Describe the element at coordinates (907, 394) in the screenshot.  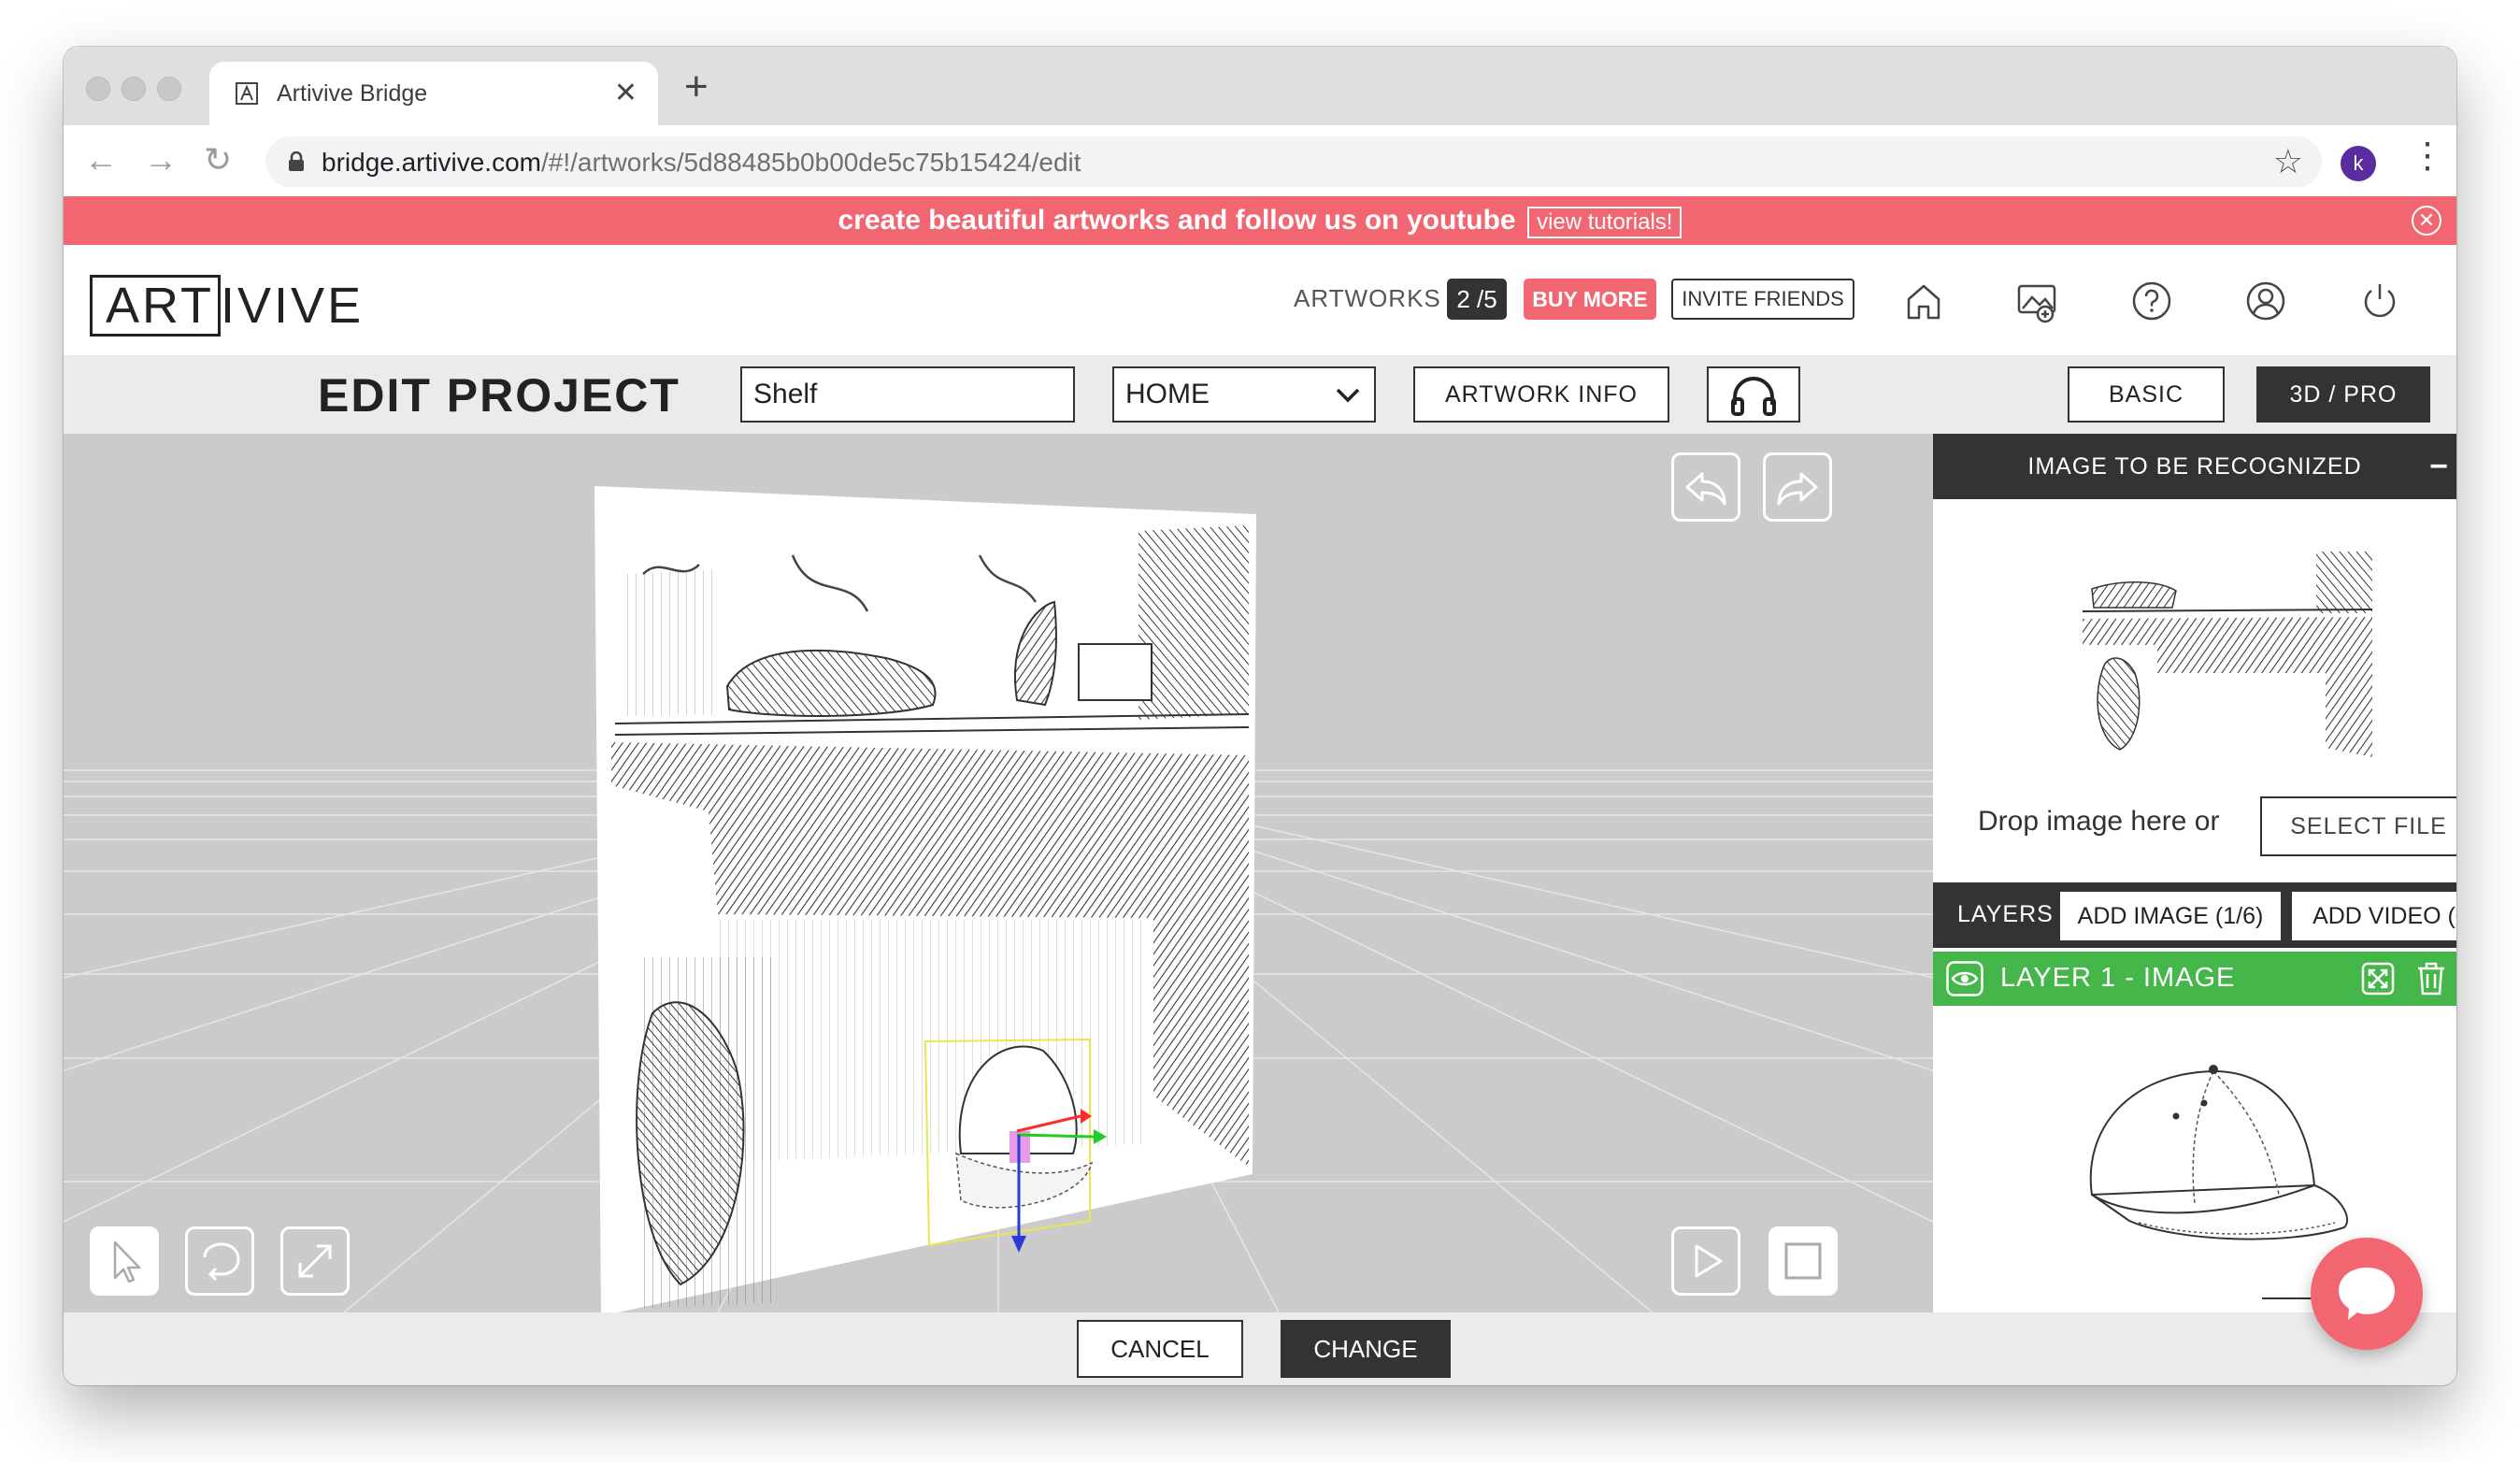
I see `project-name-input: Shelf` at that location.